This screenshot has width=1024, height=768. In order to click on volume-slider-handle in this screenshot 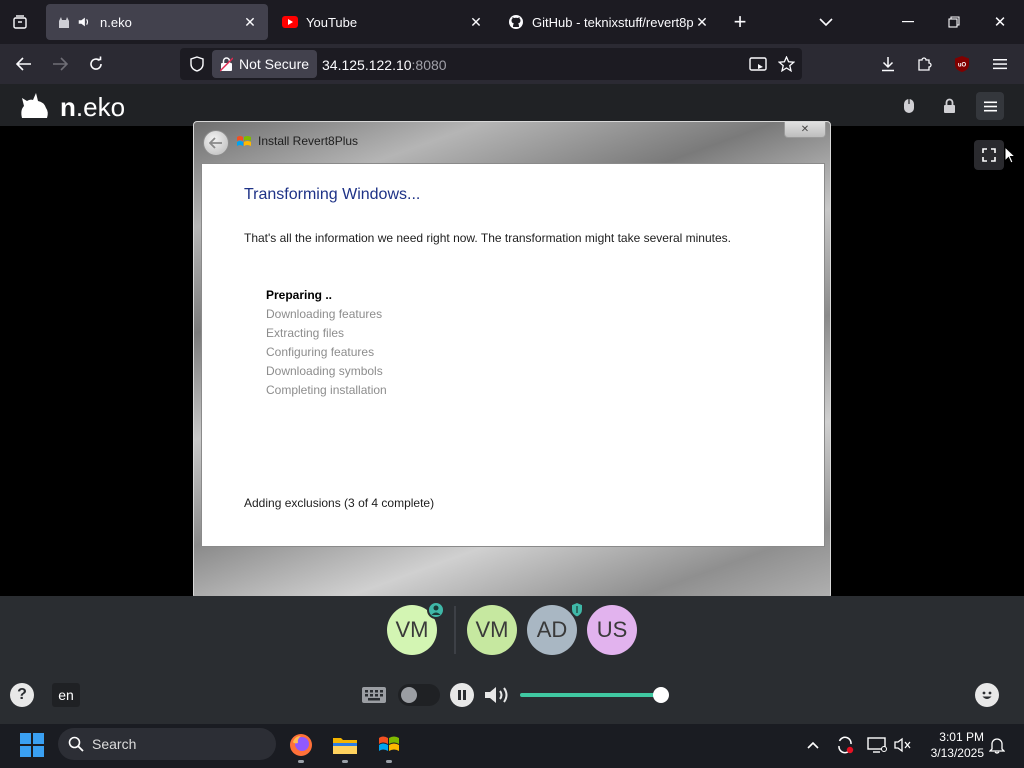, I will do `click(661, 695)`.